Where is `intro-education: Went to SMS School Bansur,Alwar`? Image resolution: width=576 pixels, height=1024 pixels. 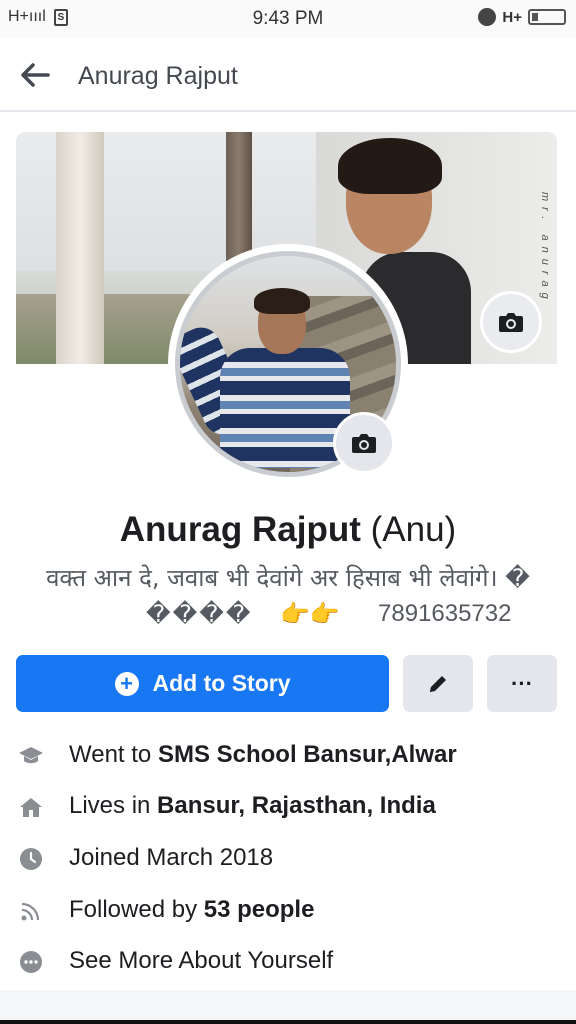
intro-education: Went to SMS School Bansur,Alwar is located at coordinates (288, 756).